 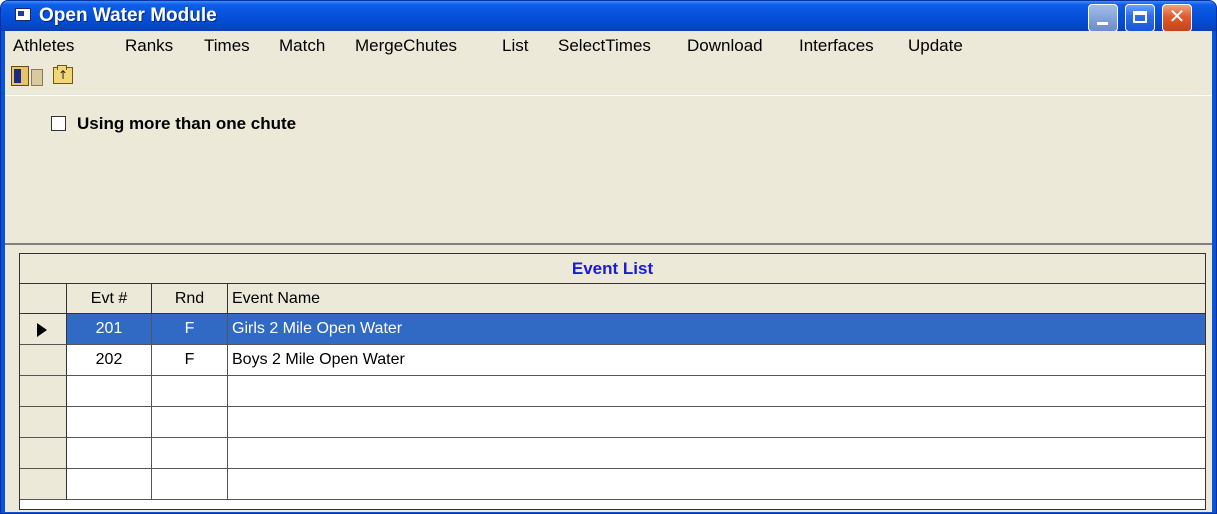 What do you see at coordinates (716, 299) in the screenshot?
I see `column-header-event-name: Event Name` at bounding box center [716, 299].